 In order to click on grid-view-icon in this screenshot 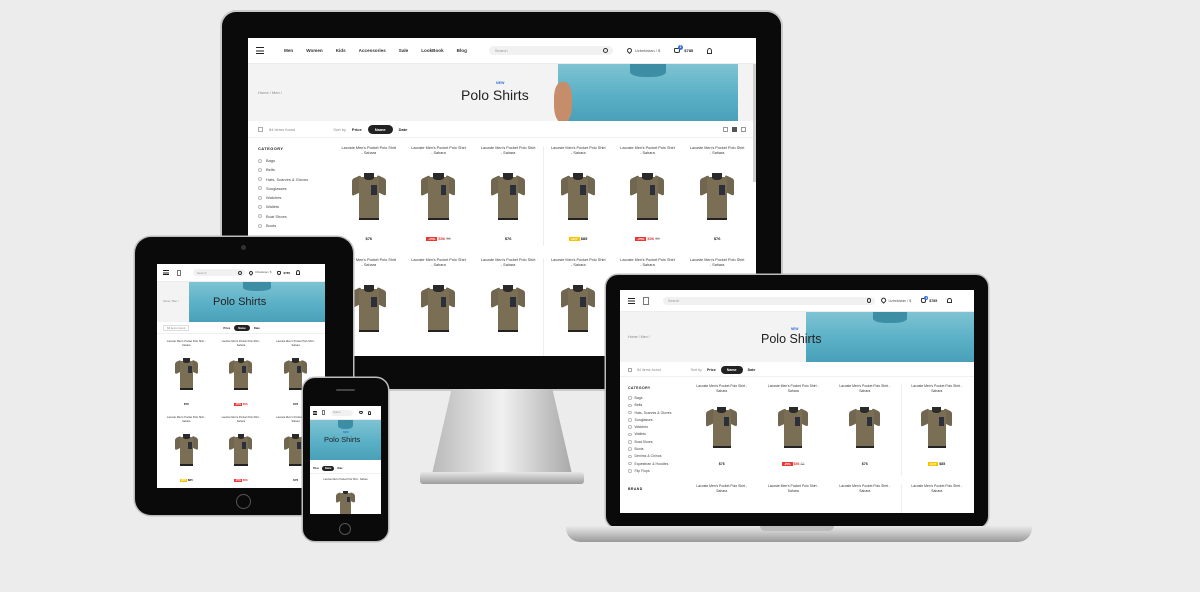, I will do `click(725, 129)`.